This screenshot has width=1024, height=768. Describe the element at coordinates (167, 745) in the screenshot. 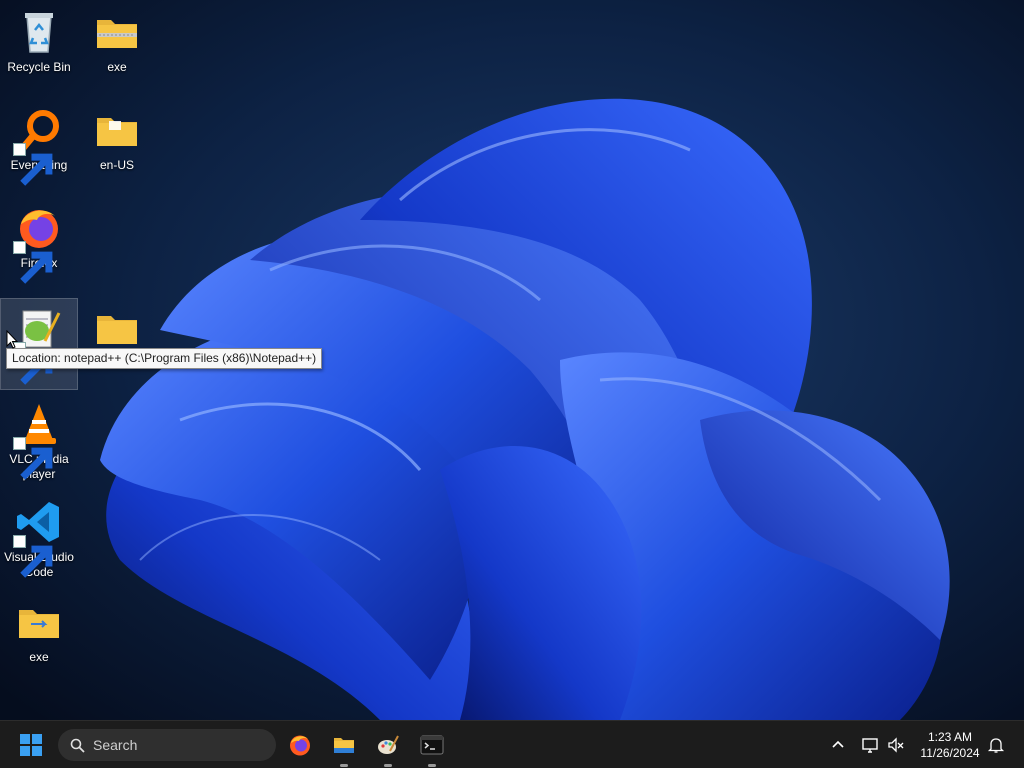

I see `taskbar-search-box: Search` at that location.